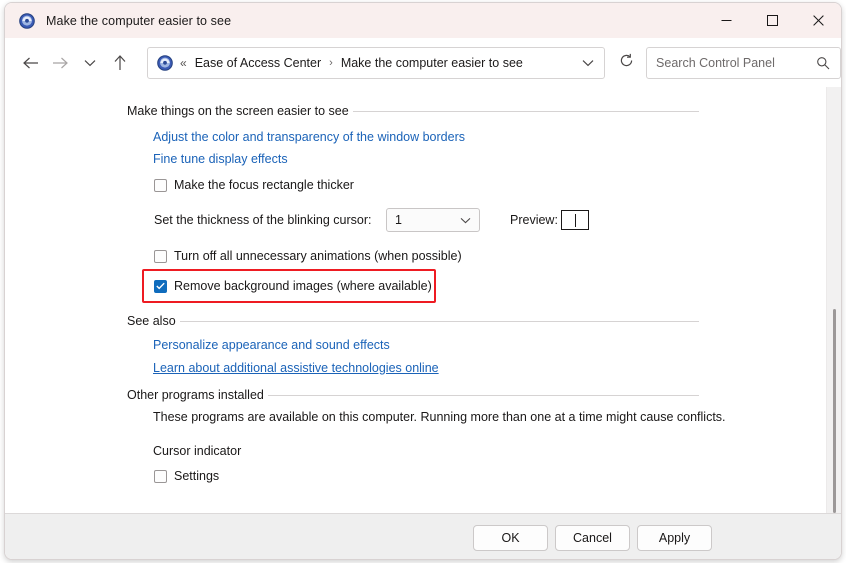 Image resolution: width=846 pixels, height=563 pixels. What do you see at coordinates (160, 476) in the screenshot?
I see `checkbox-settings` at bounding box center [160, 476].